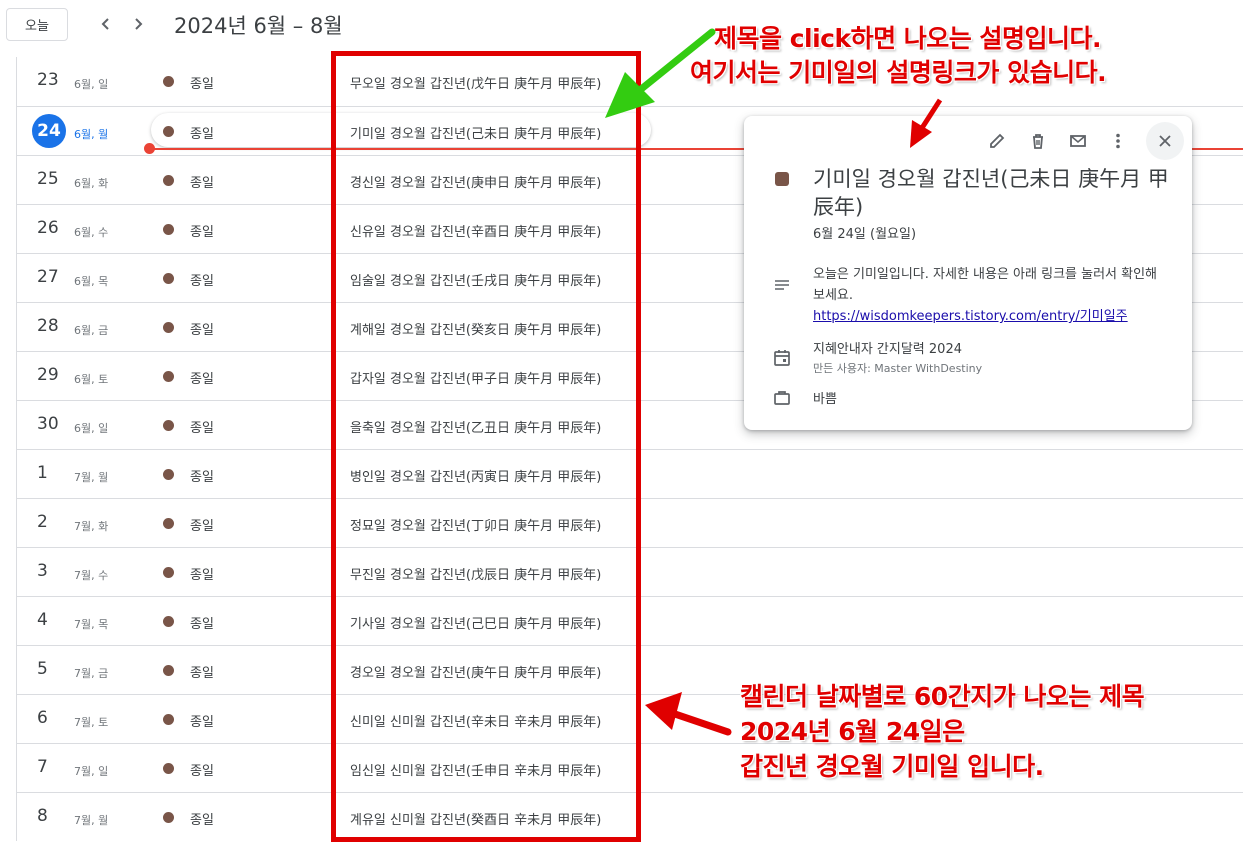 Image resolution: width=1243 pixels, height=846 pixels. Describe the element at coordinates (51, 816) in the screenshot. I see `day-number: 8` at that location.